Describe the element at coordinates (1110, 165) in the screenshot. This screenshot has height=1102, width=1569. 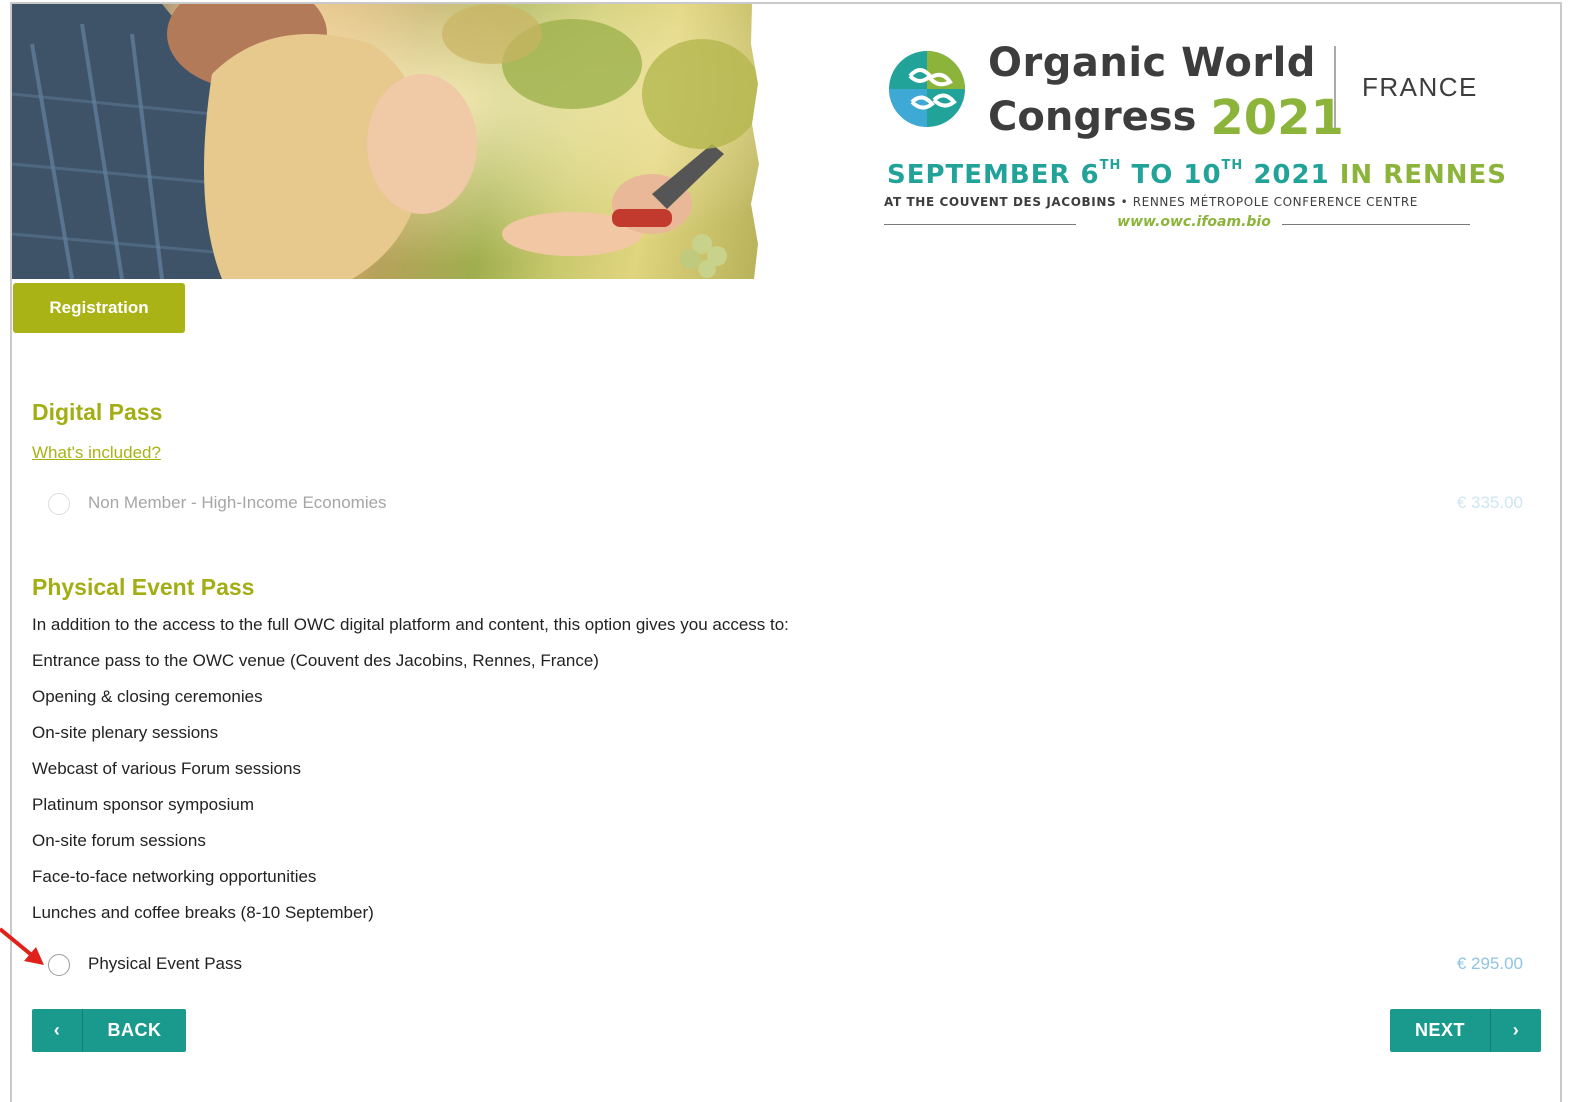
I see `dates-sup1: TH` at that location.